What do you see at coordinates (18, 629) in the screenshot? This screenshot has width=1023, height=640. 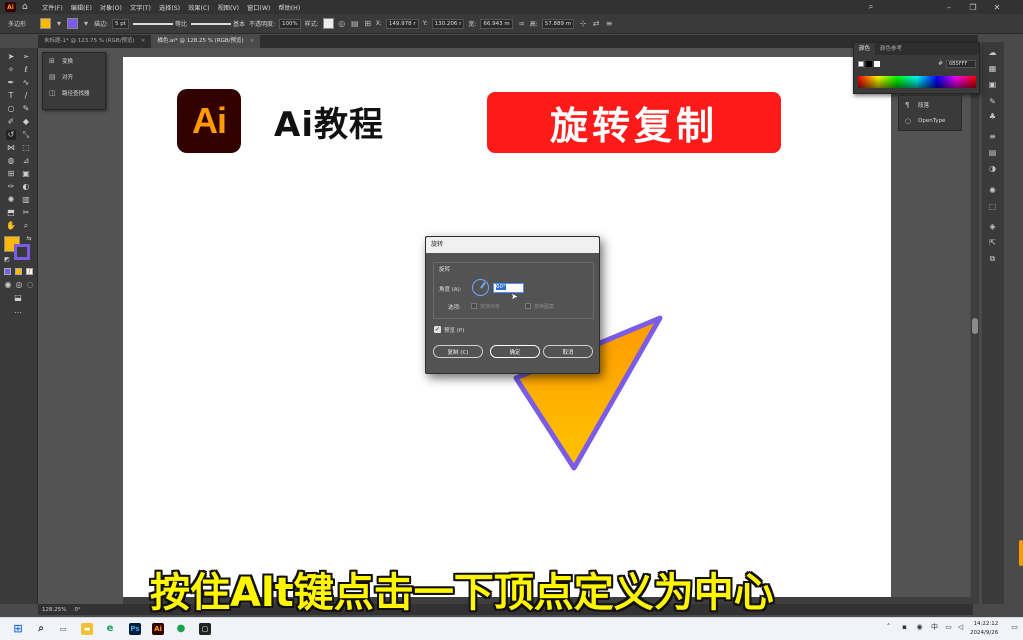 I see `windows-start-icon: ⊞` at bounding box center [18, 629].